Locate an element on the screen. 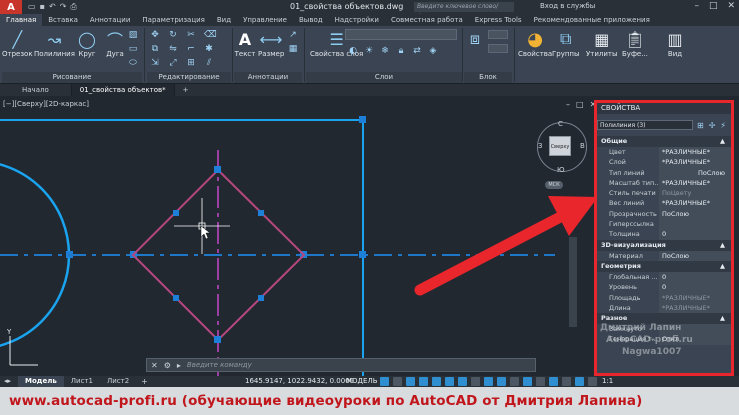 This screenshot has width=739, height=415. gizmo-icon is located at coordinates (553, 381).